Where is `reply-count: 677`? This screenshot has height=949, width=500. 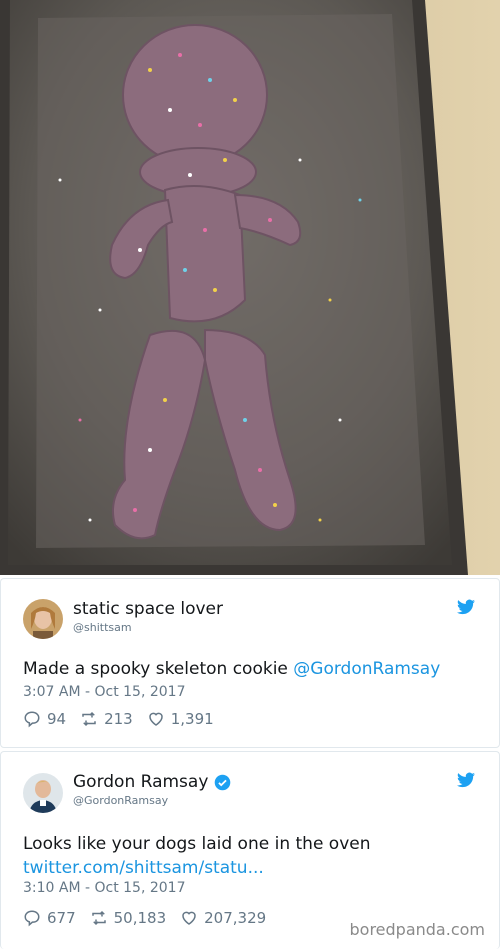 reply-count: 677 is located at coordinates (61, 918).